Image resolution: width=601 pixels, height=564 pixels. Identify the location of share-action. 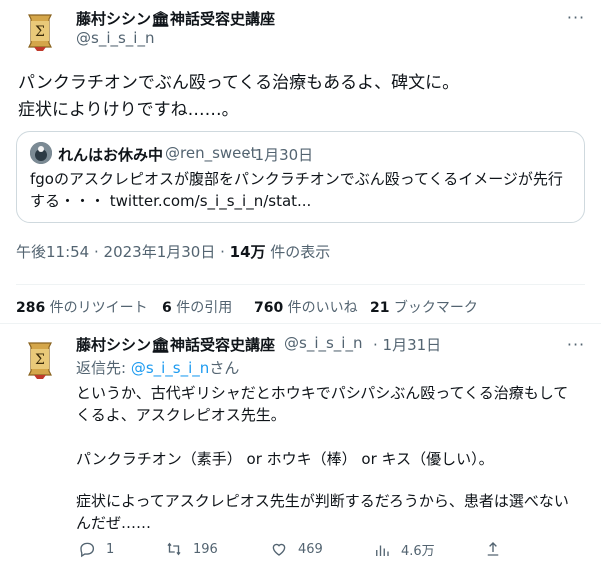
(493, 549).